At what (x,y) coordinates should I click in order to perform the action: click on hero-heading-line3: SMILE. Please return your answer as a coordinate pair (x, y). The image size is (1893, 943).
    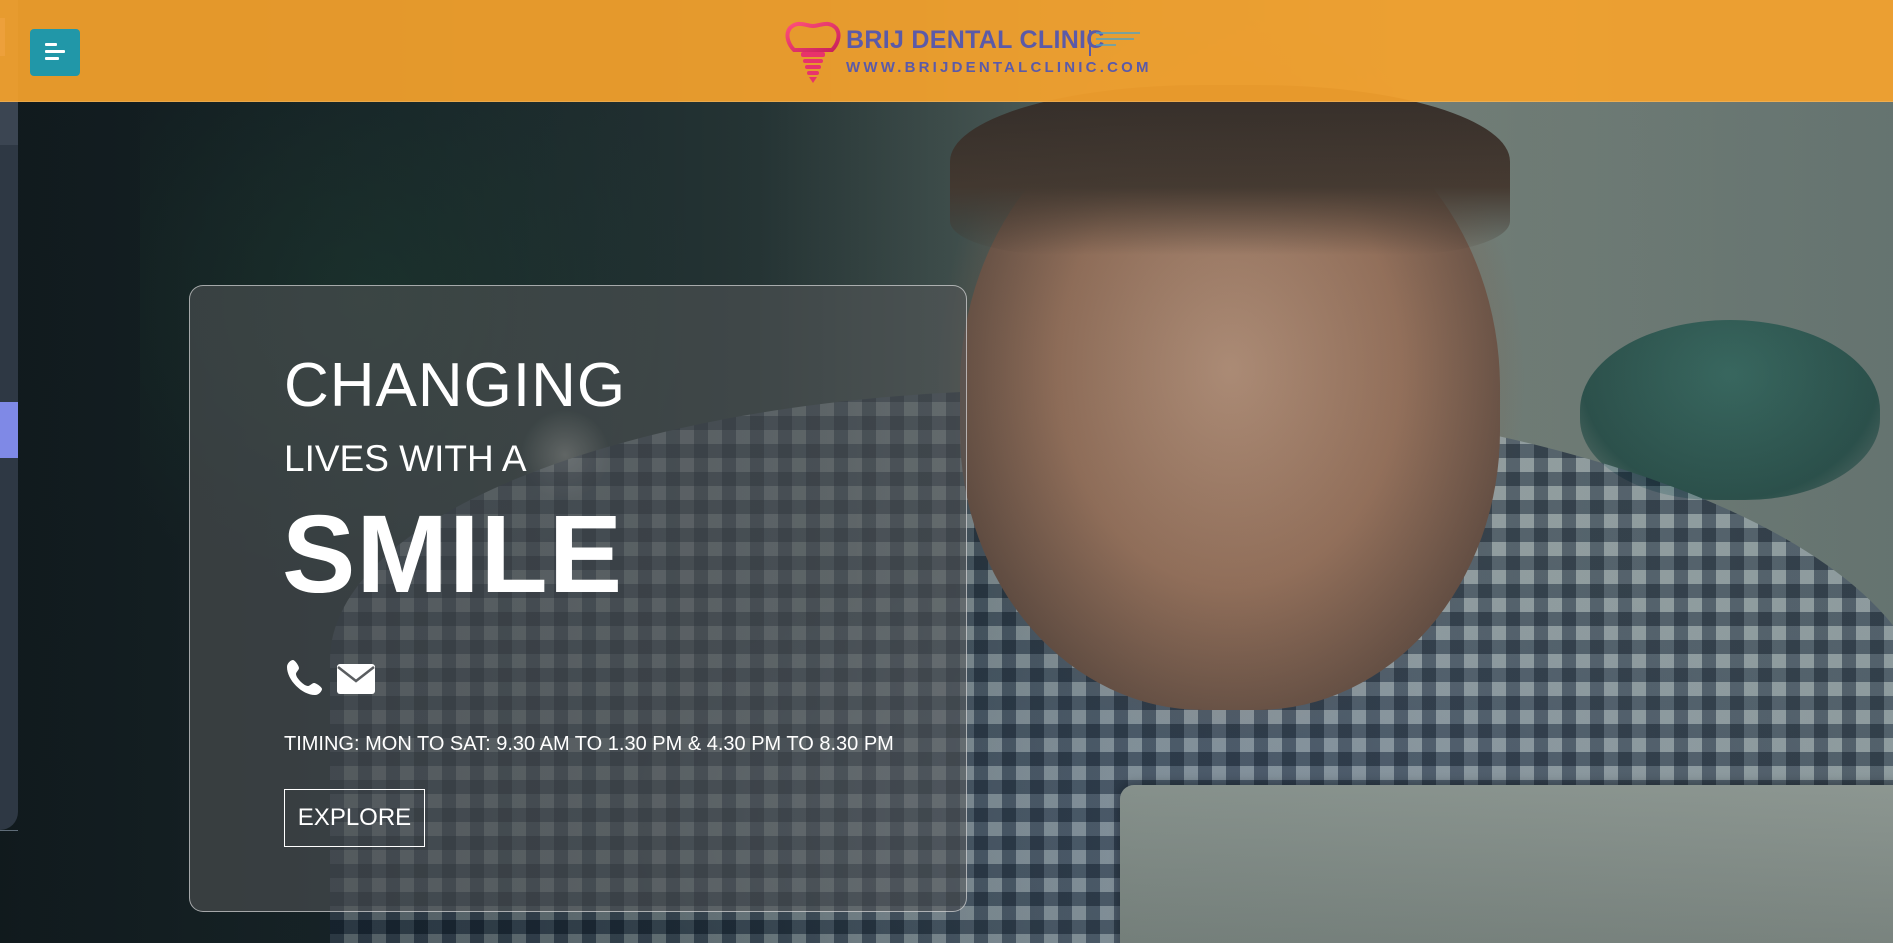
    Looking at the image, I should click on (453, 554).